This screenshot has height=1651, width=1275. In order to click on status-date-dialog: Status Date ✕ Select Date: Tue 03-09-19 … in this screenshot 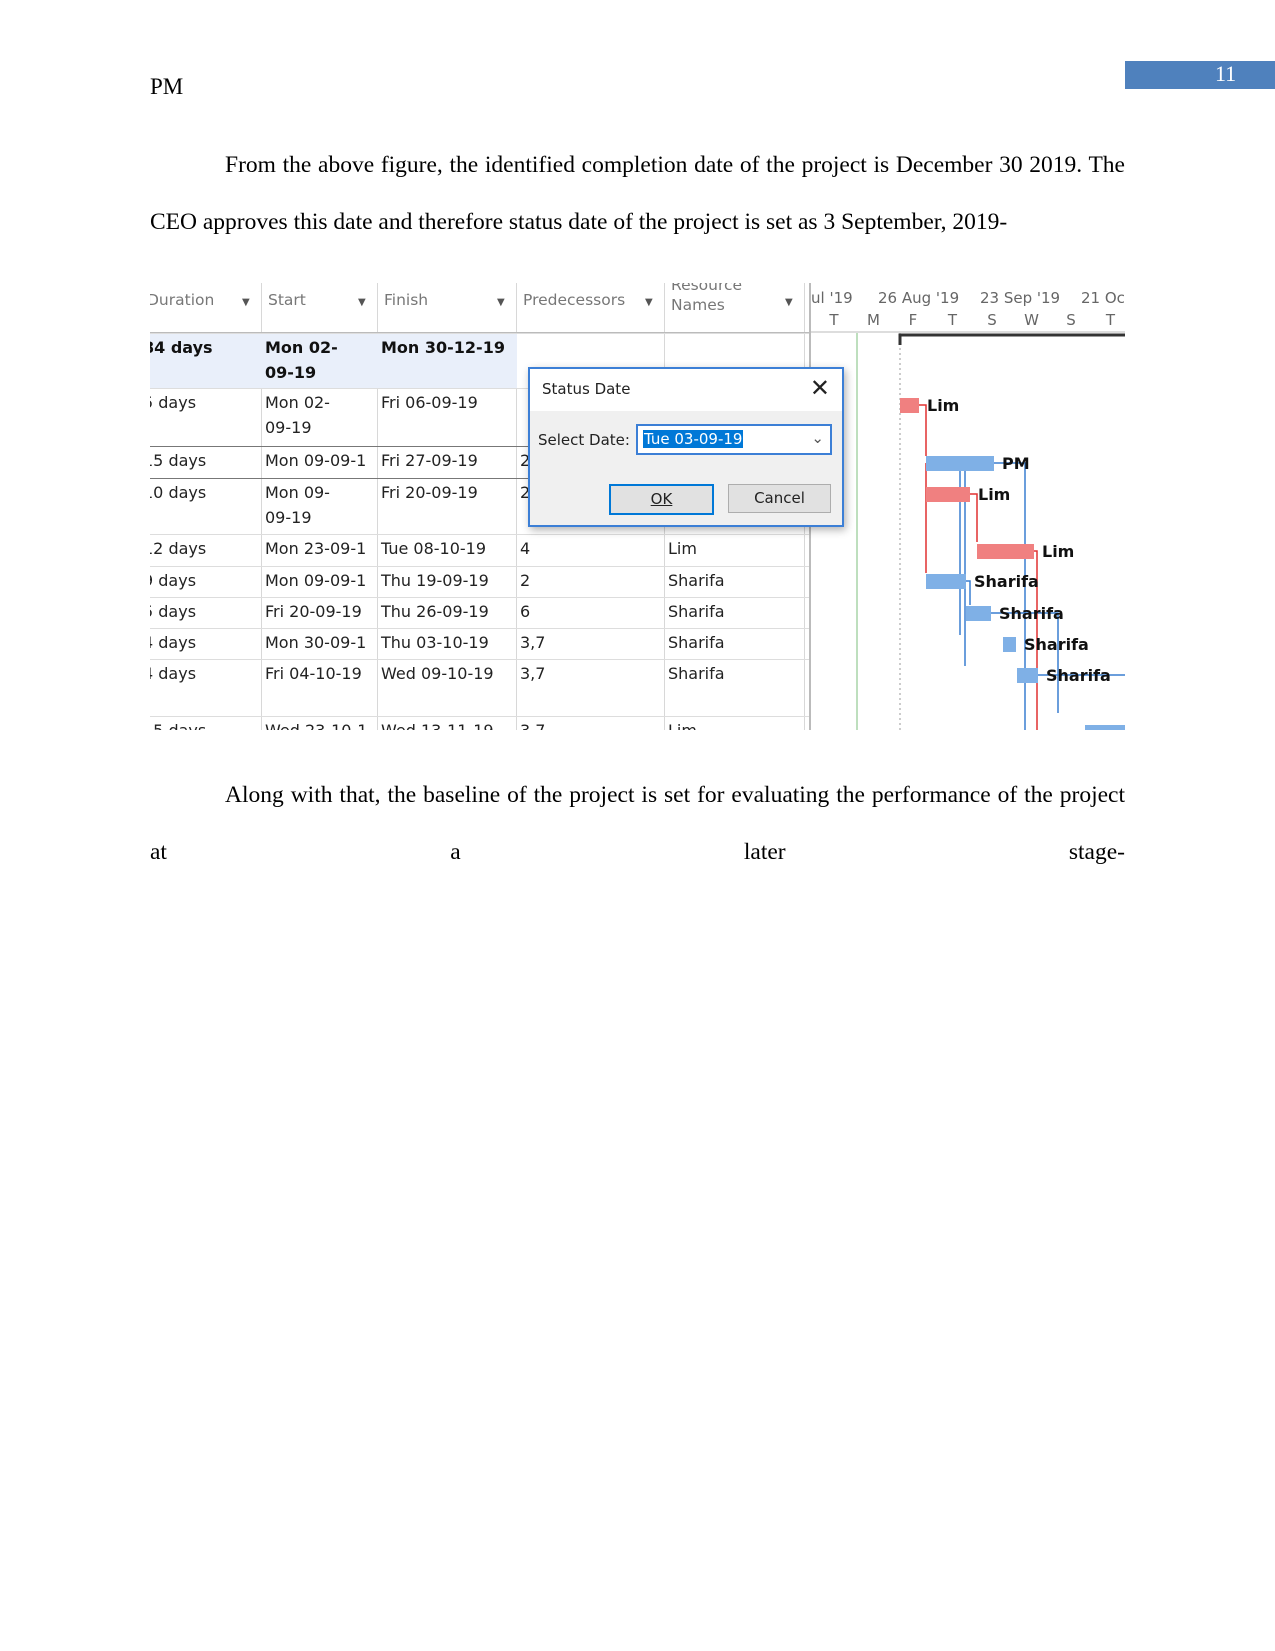, I will do `click(686, 447)`.